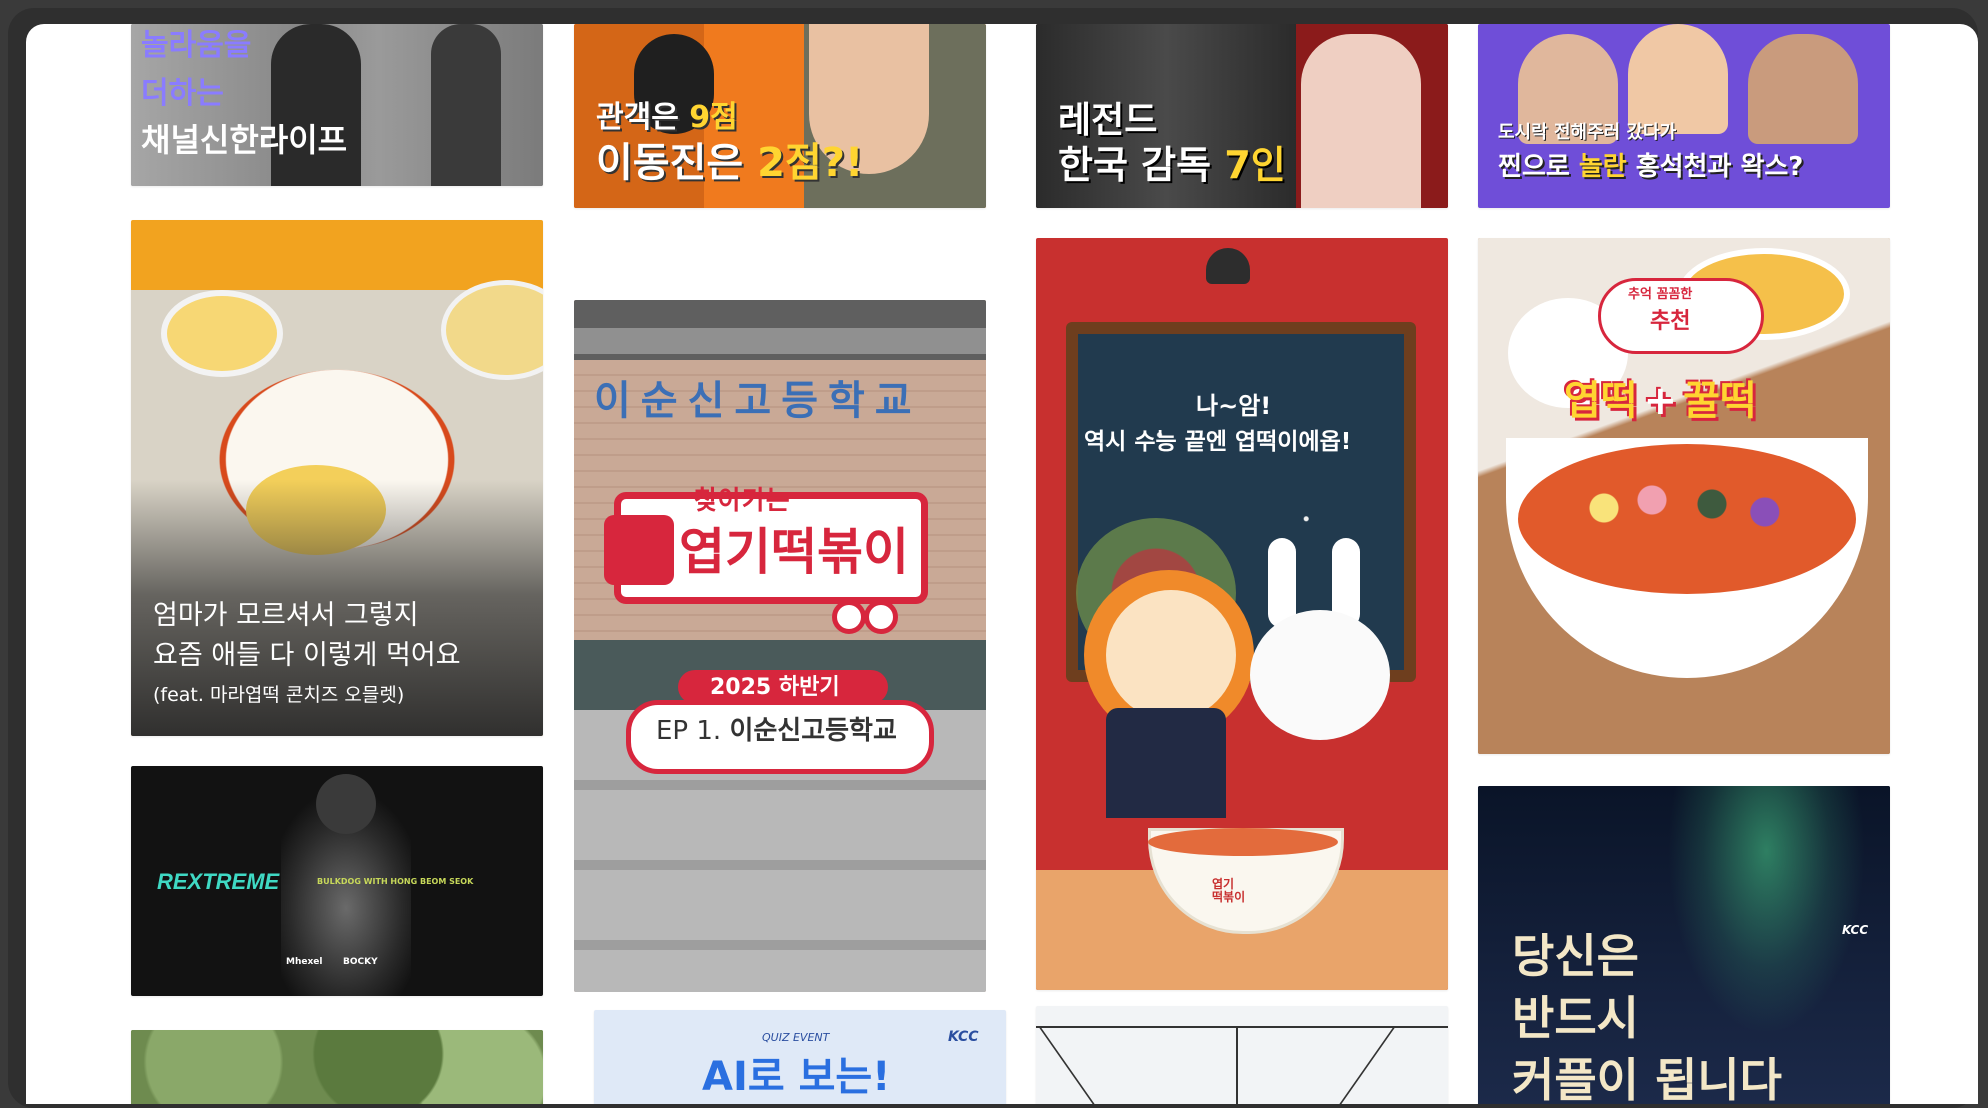 Image resolution: width=1988 pixels, height=1108 pixels. I want to click on sponsor-logo: BOCKY, so click(360, 962).